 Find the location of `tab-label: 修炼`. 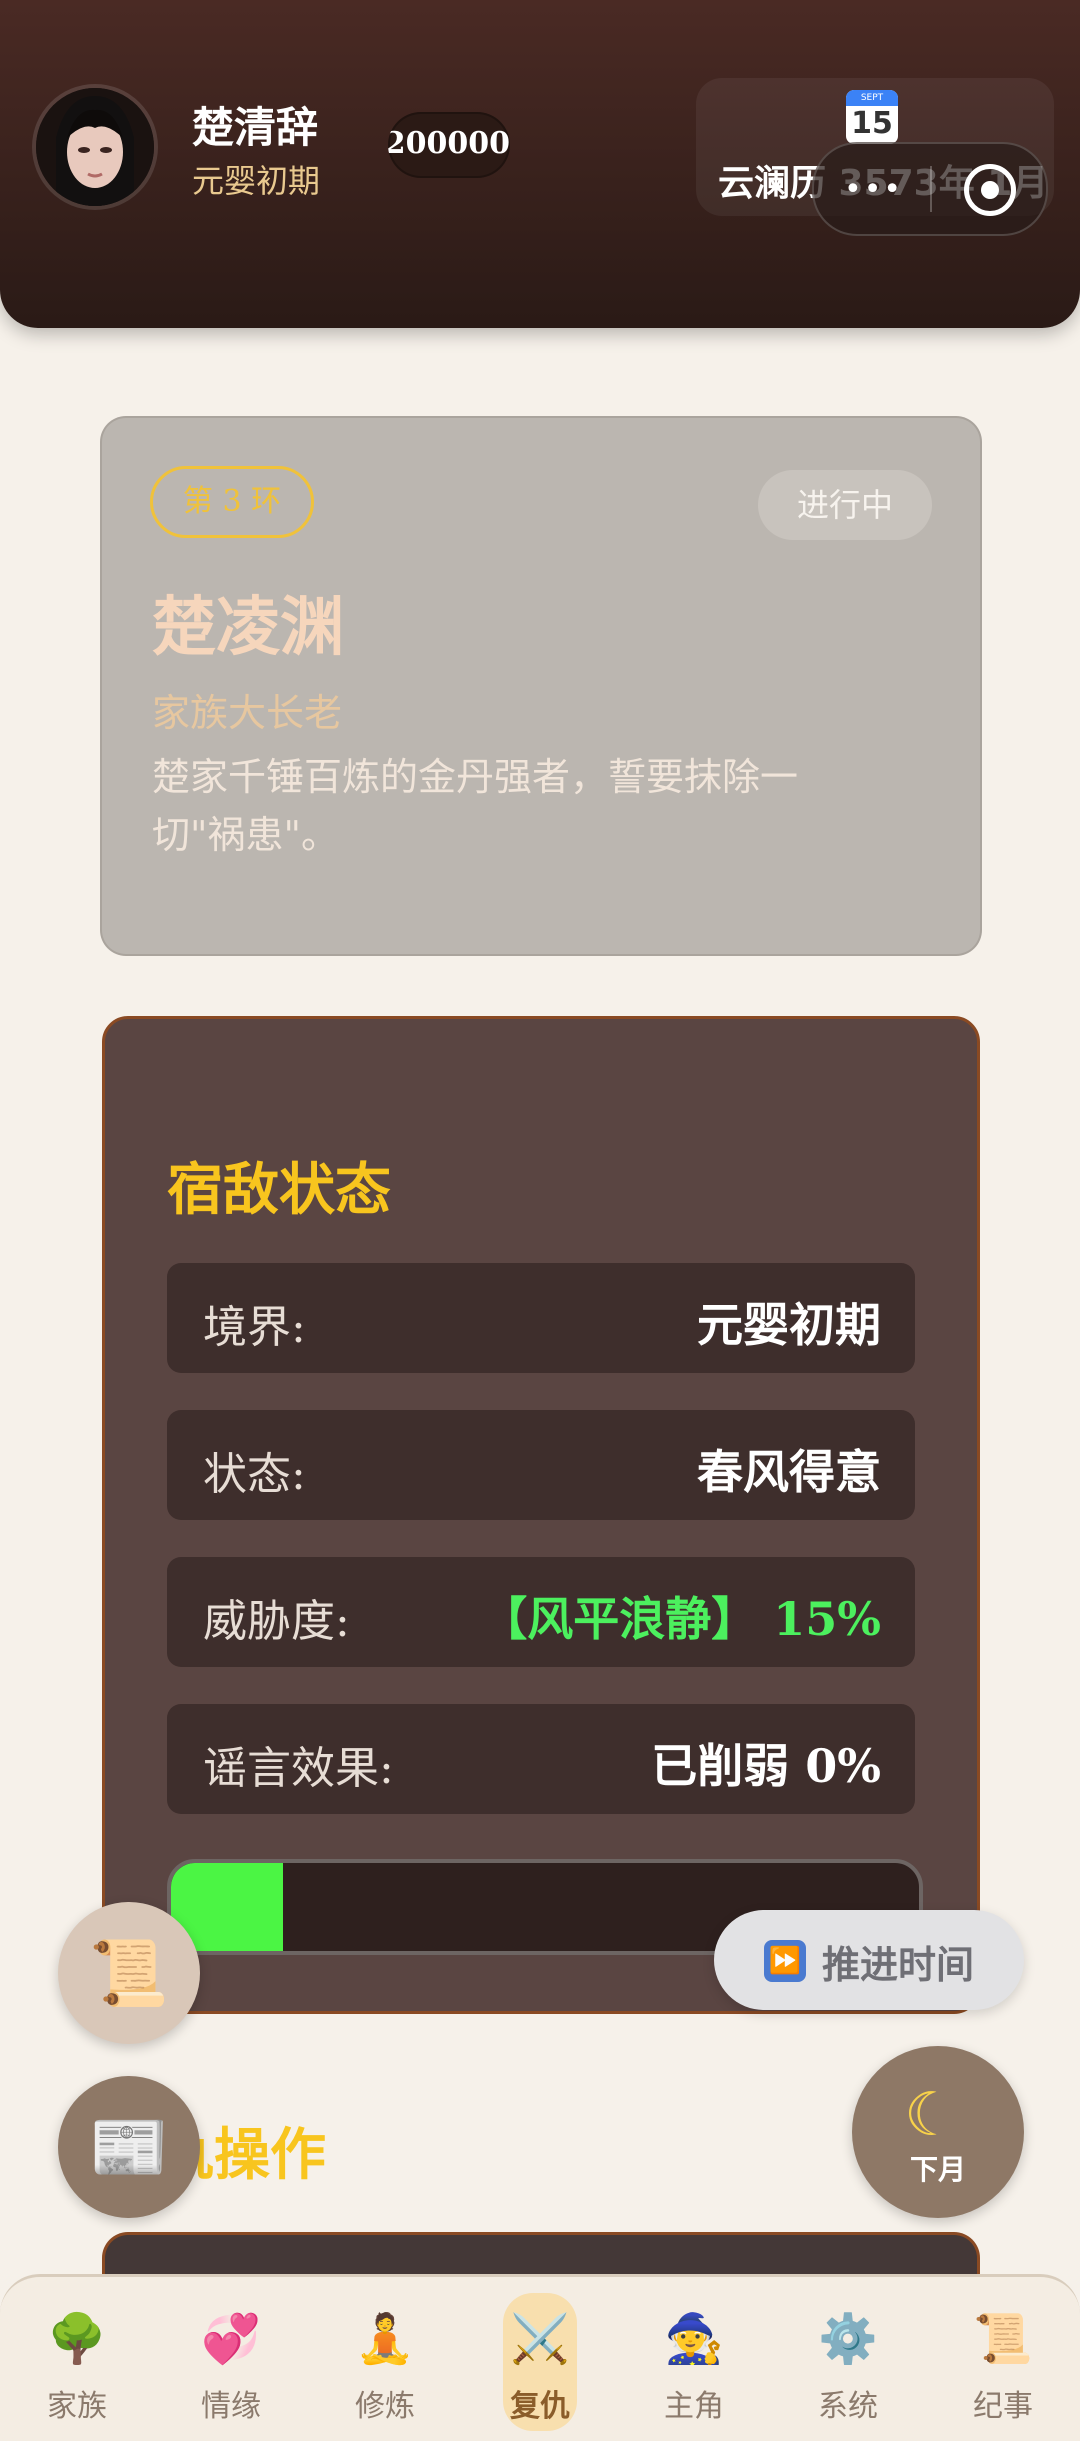

tab-label: 修炼 is located at coordinates (385, 2406).